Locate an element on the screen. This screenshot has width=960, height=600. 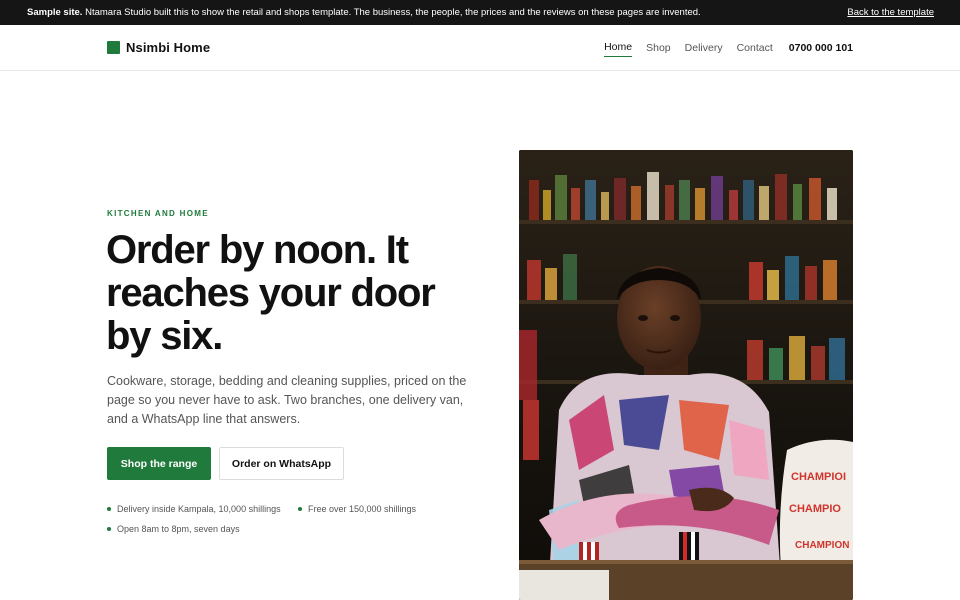
fact-text: Open 8am to 8pm, seven days is located at coordinates (178, 529).